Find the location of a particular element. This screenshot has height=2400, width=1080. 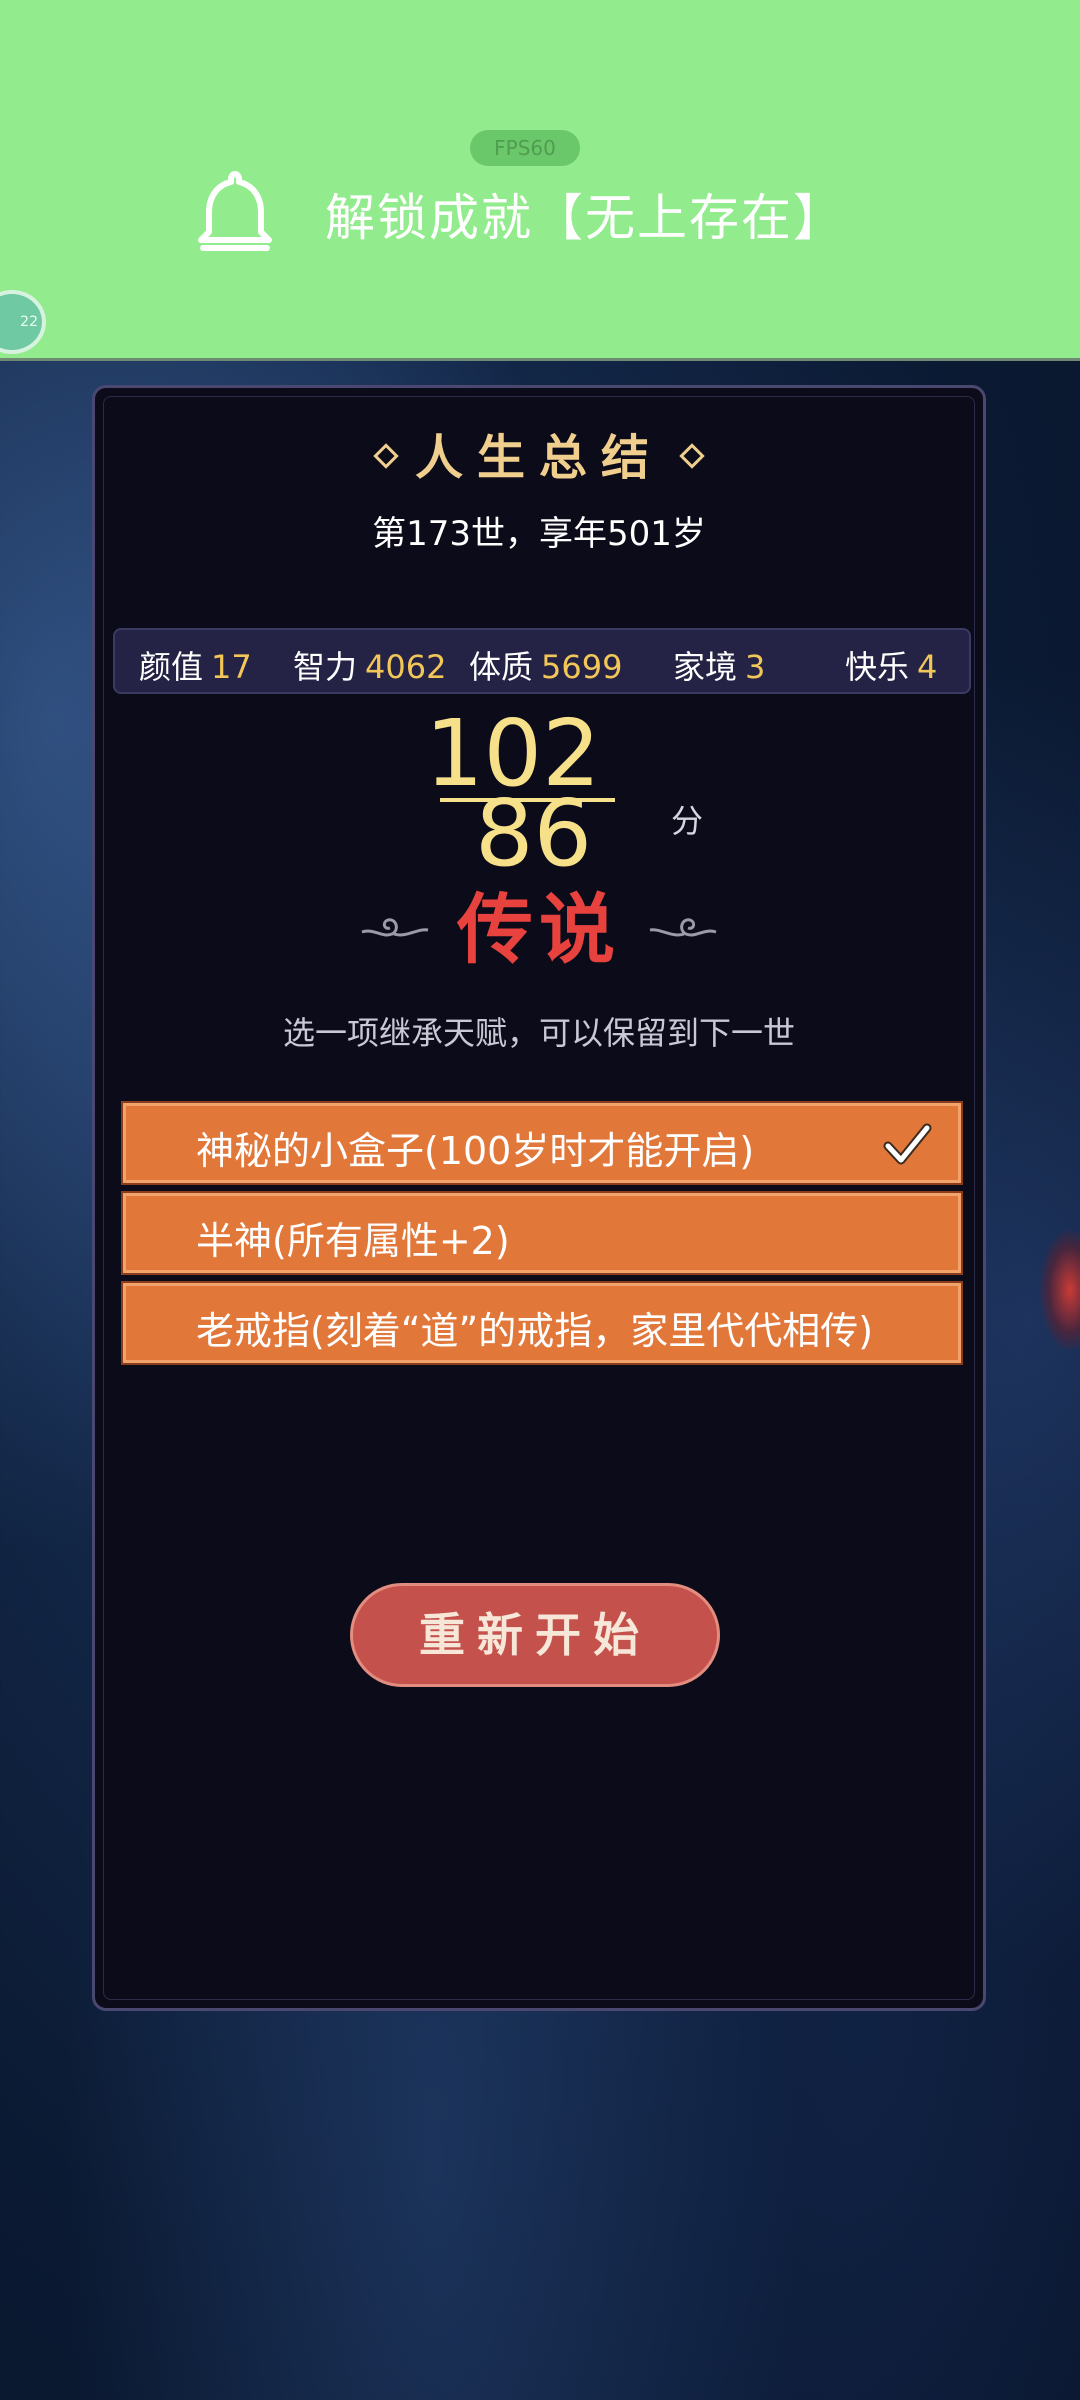

stat-constitution: 体质 5699 is located at coordinates (545, 665).